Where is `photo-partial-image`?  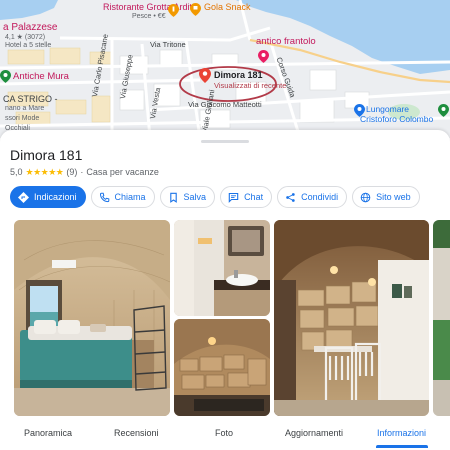
photo-partial-image is located at coordinates (441, 318).